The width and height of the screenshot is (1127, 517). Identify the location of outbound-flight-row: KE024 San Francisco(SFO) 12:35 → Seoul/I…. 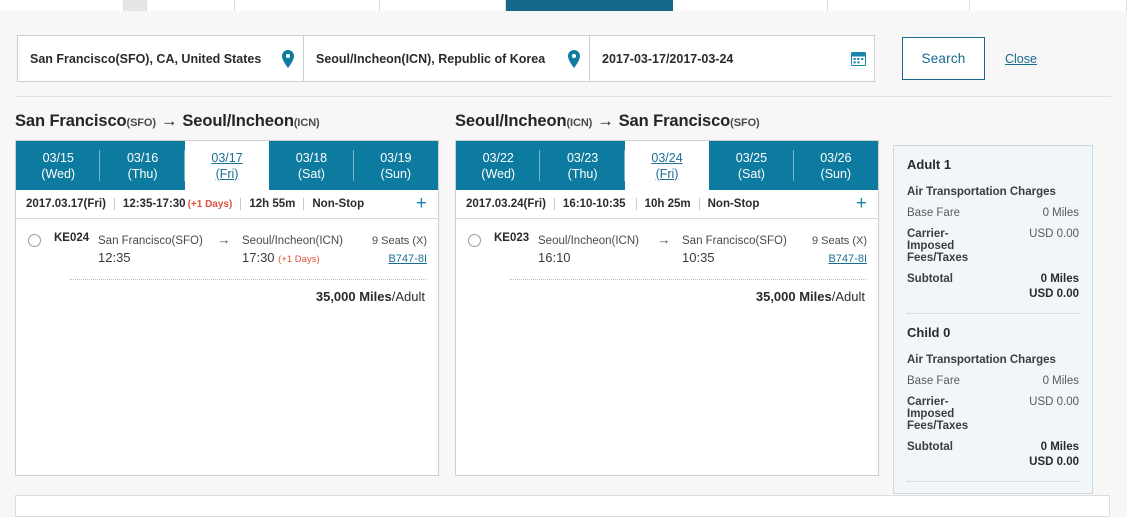
(227, 243).